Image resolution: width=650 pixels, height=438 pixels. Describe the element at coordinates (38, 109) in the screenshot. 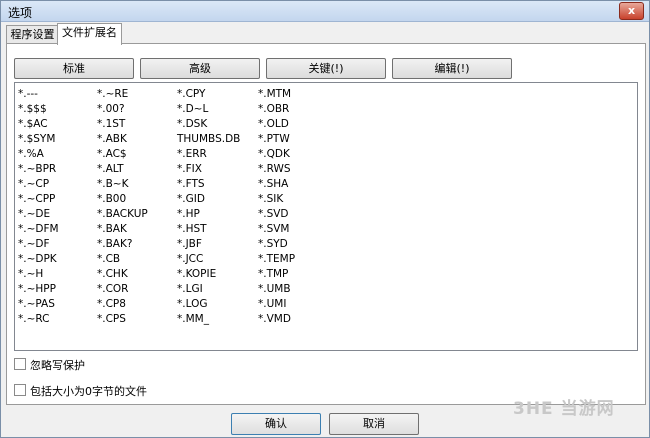

I see `list-item: *.$$$` at that location.